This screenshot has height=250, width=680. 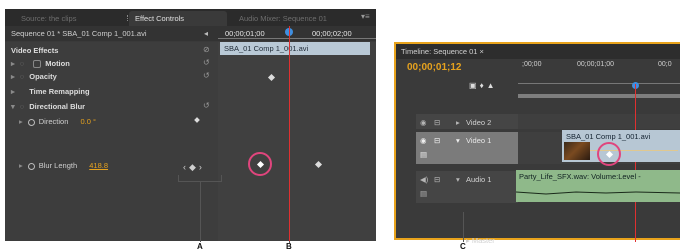 I want to click on callout-bracket, so click(x=221, y=178).